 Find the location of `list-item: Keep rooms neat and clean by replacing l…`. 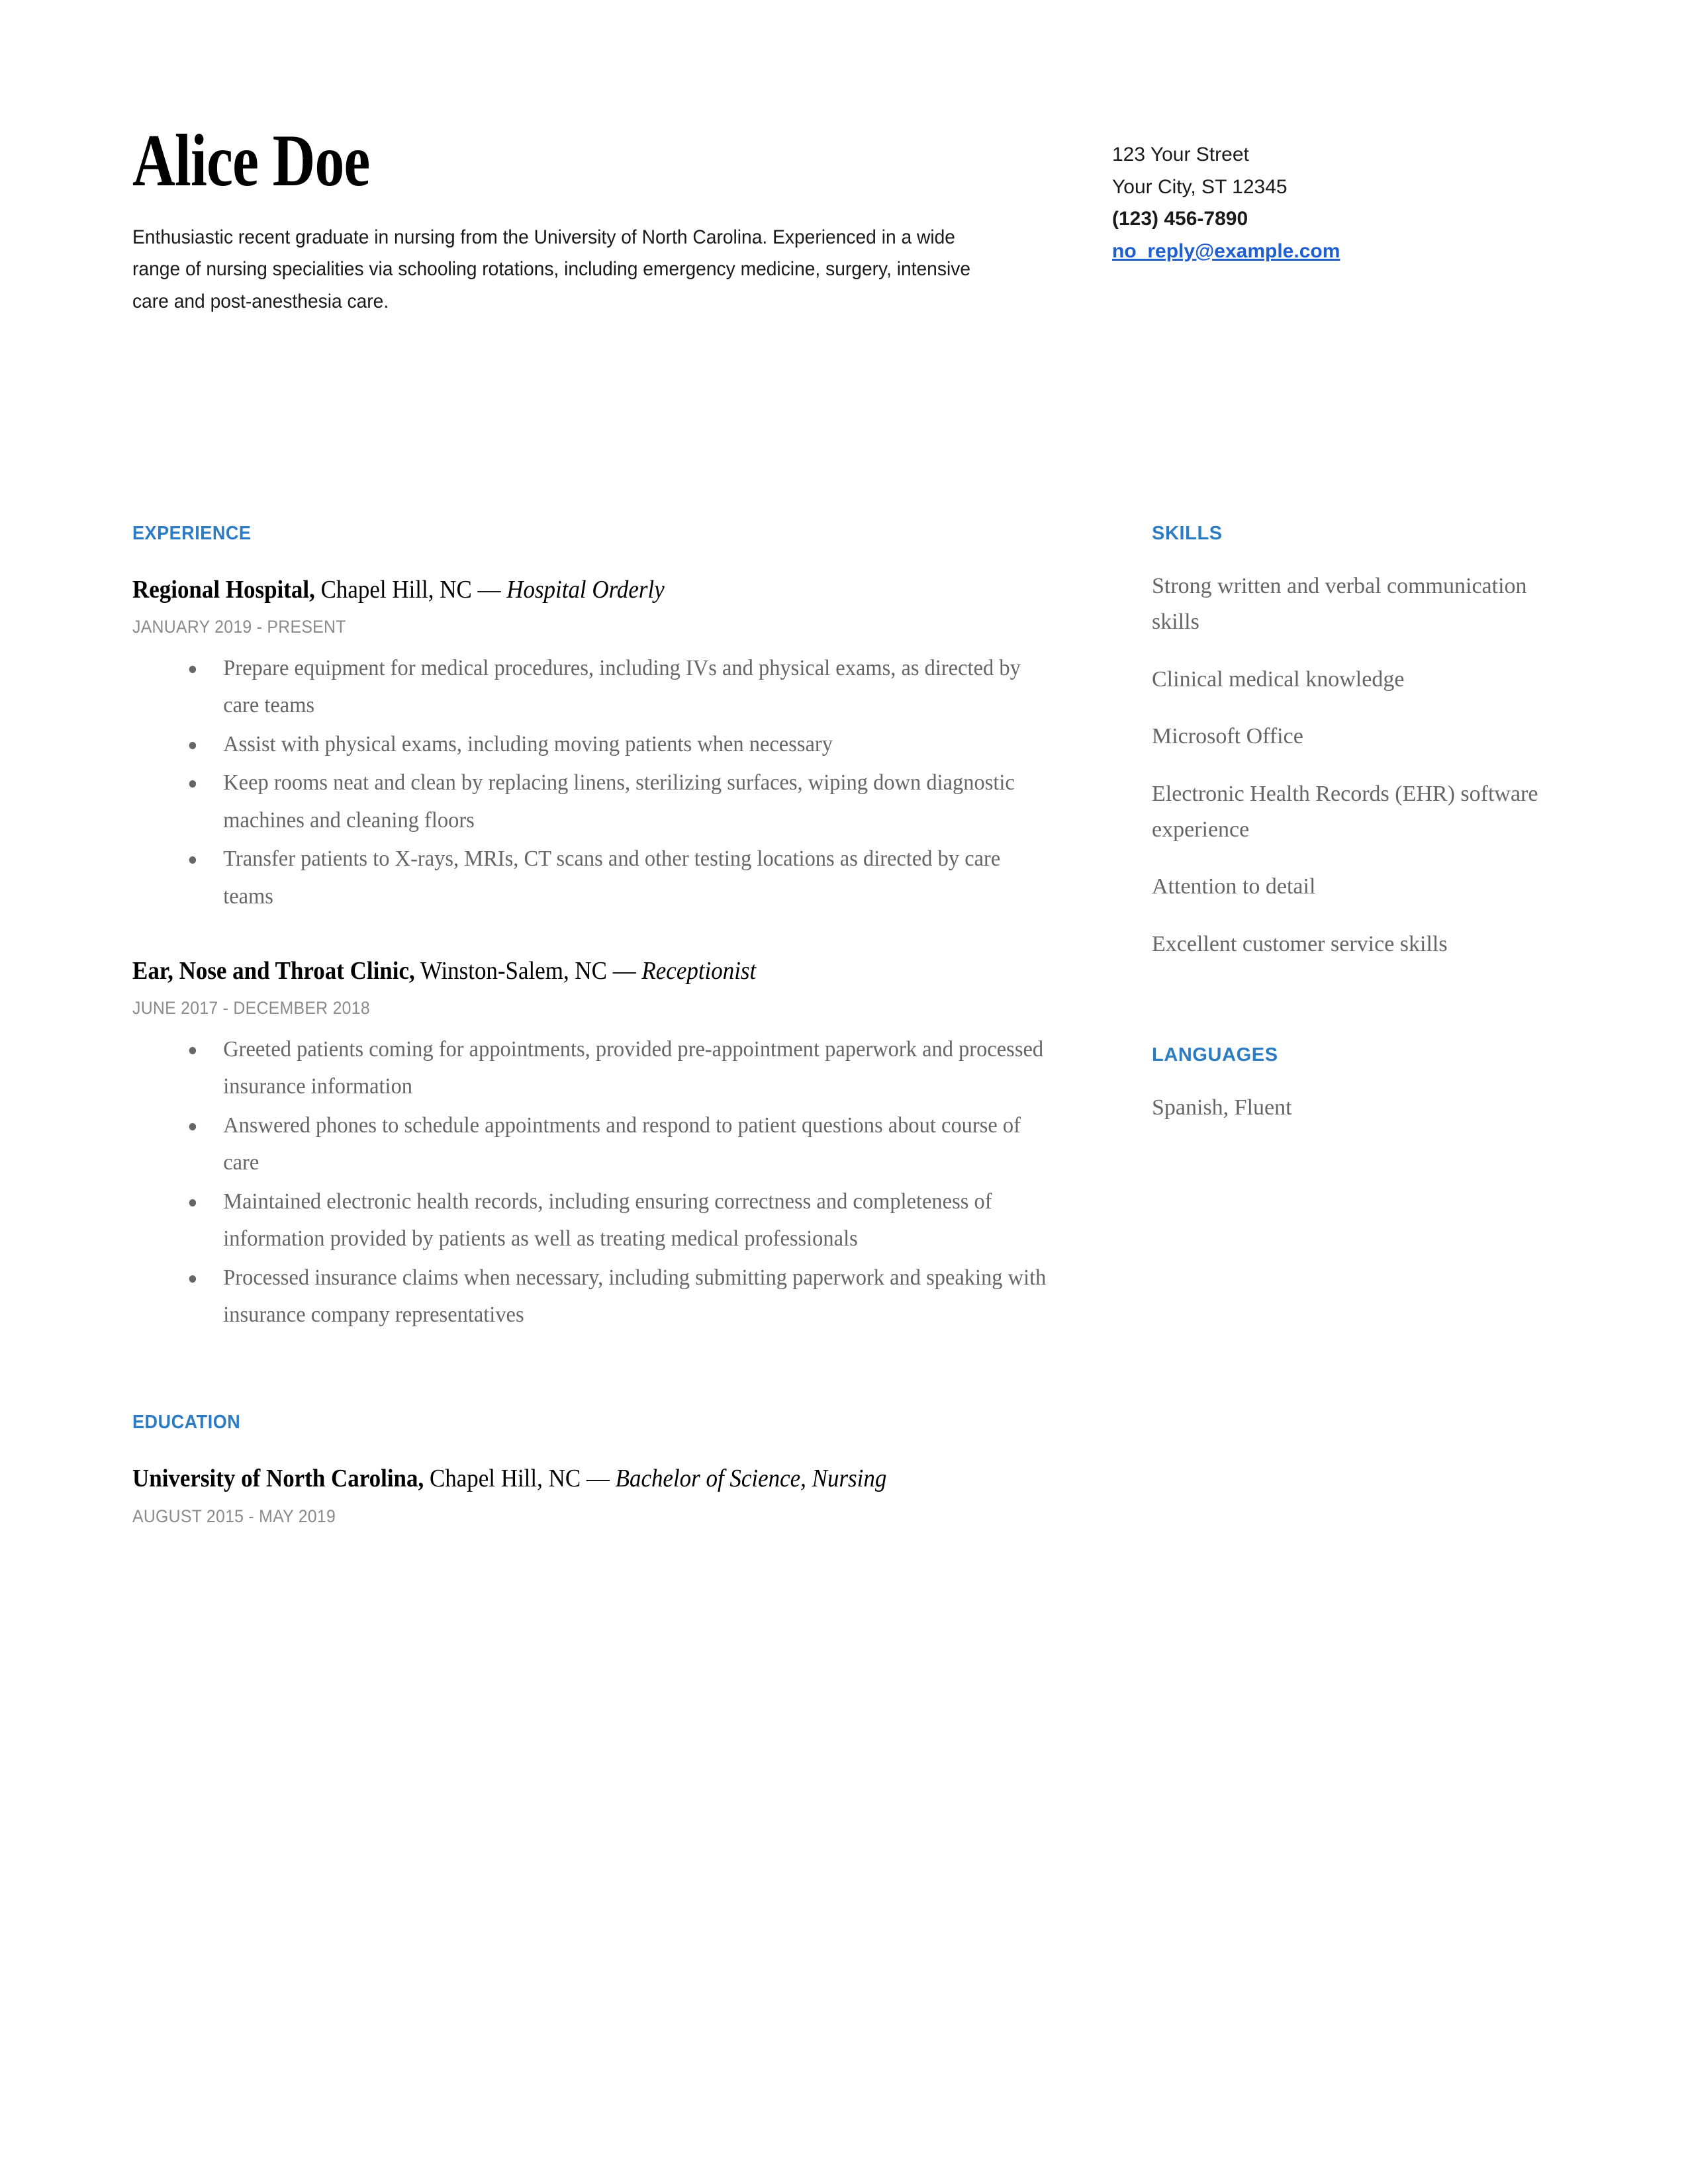

list-item: Keep rooms neat and clean by replacing l… is located at coordinates (617, 802).